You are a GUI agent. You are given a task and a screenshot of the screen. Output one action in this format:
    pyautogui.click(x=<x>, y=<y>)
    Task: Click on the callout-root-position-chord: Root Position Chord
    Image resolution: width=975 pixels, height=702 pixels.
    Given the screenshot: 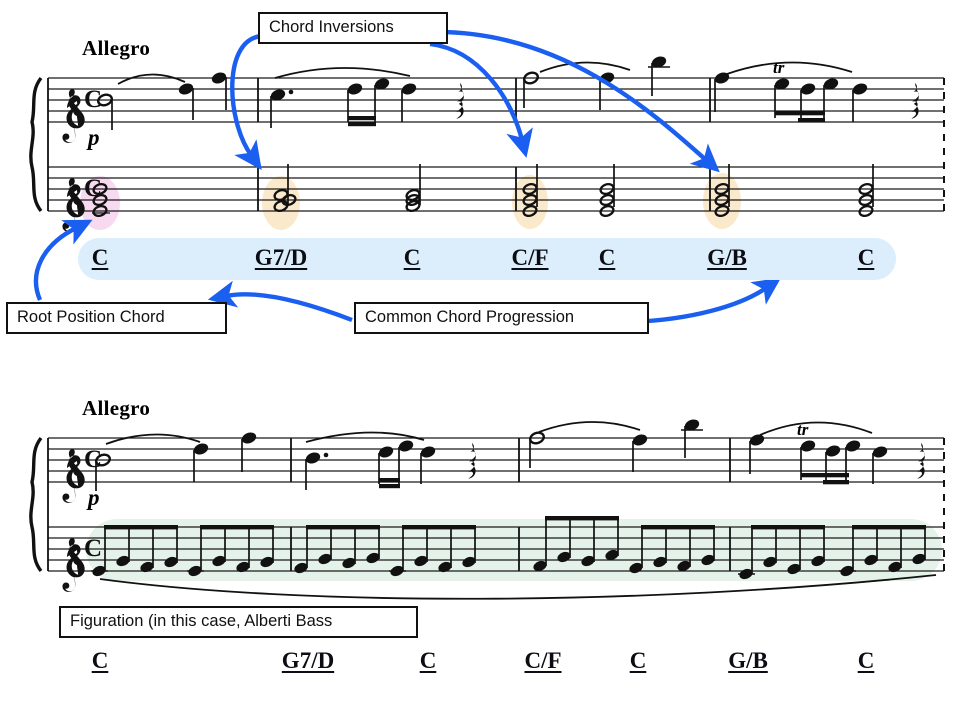 What is the action you would take?
    pyautogui.click(x=116, y=318)
    